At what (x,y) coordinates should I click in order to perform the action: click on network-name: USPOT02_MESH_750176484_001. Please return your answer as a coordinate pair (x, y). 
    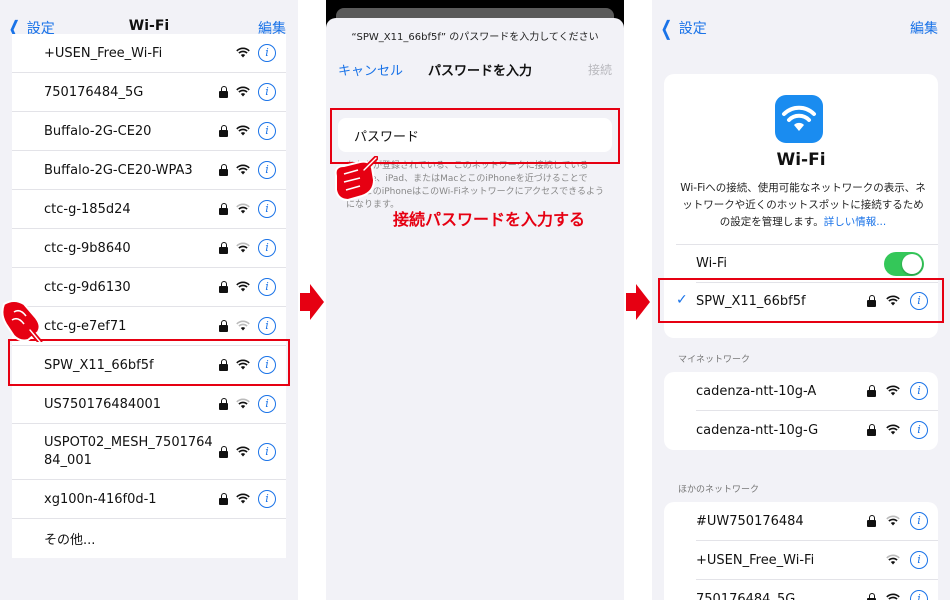
    Looking at the image, I should click on (128, 451).